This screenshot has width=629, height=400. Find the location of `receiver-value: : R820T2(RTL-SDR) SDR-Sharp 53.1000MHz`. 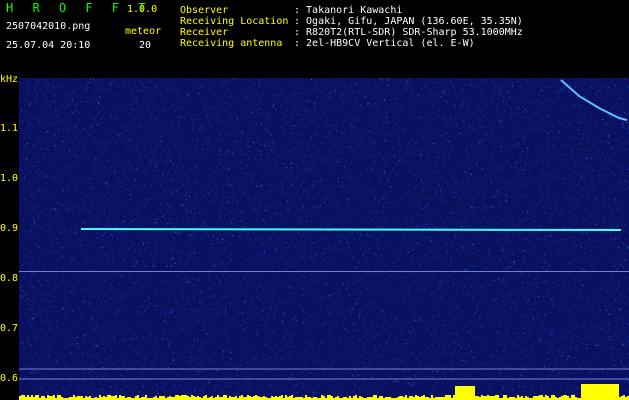

receiver-value: : R820T2(RTL-SDR) SDR-Sharp 53.1000MHz is located at coordinates (408, 32).